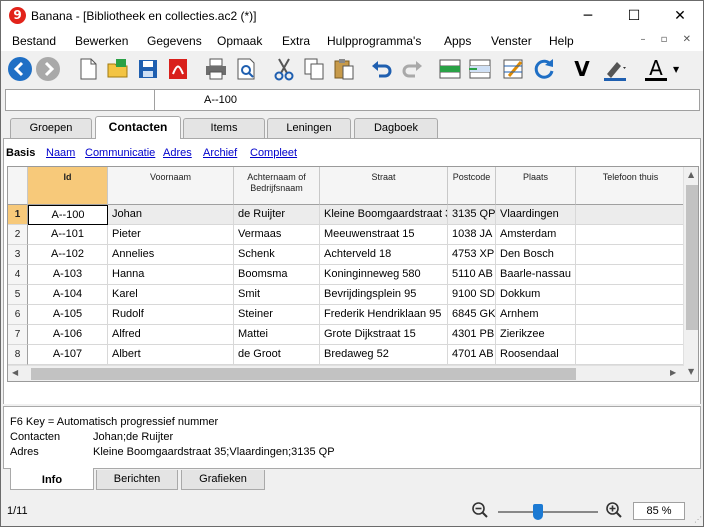  What do you see at coordinates (514, 69) in the screenshot?
I see `edit-row-icon` at bounding box center [514, 69].